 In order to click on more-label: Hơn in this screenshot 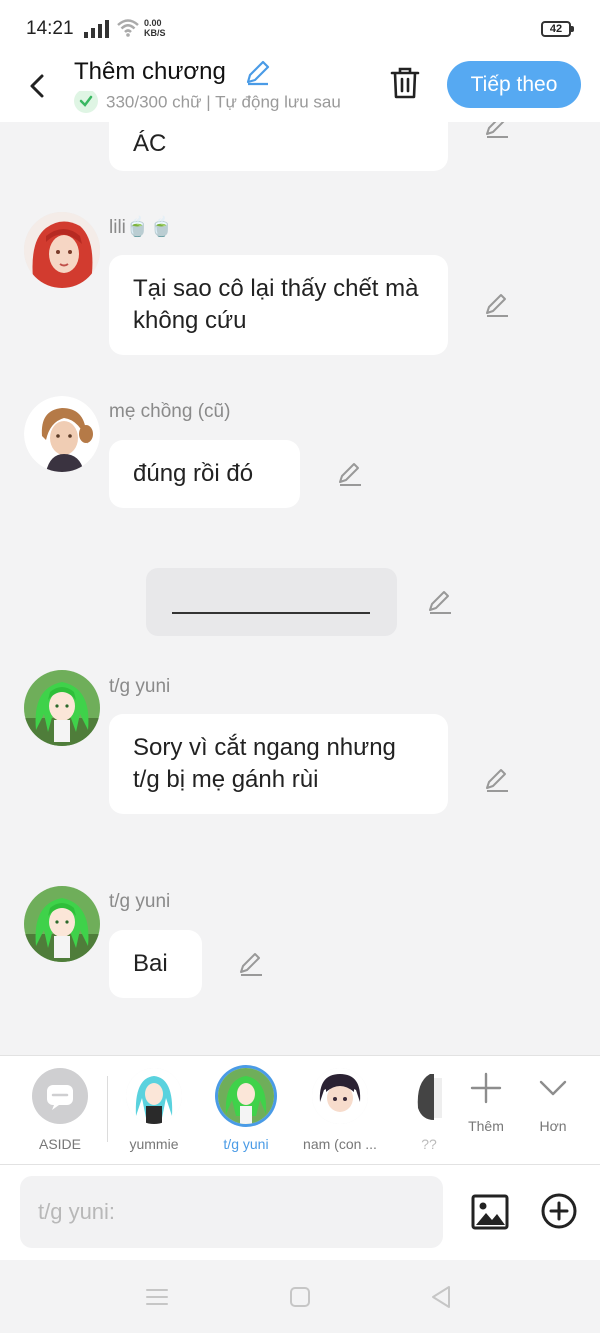, I will do `click(553, 1126)`.